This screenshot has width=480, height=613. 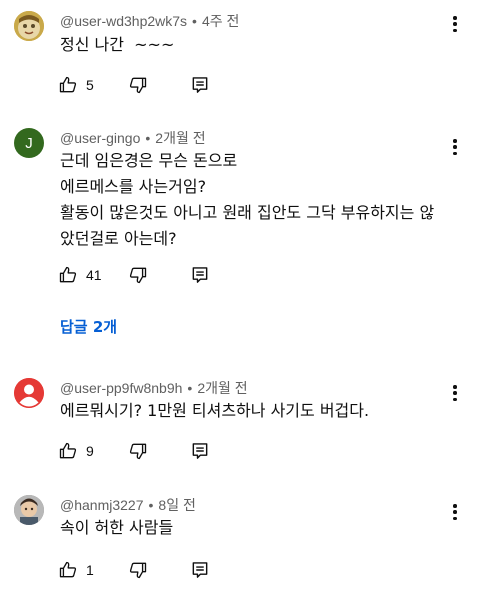 What do you see at coordinates (94, 275) in the screenshot?
I see `like-count: 41` at bounding box center [94, 275].